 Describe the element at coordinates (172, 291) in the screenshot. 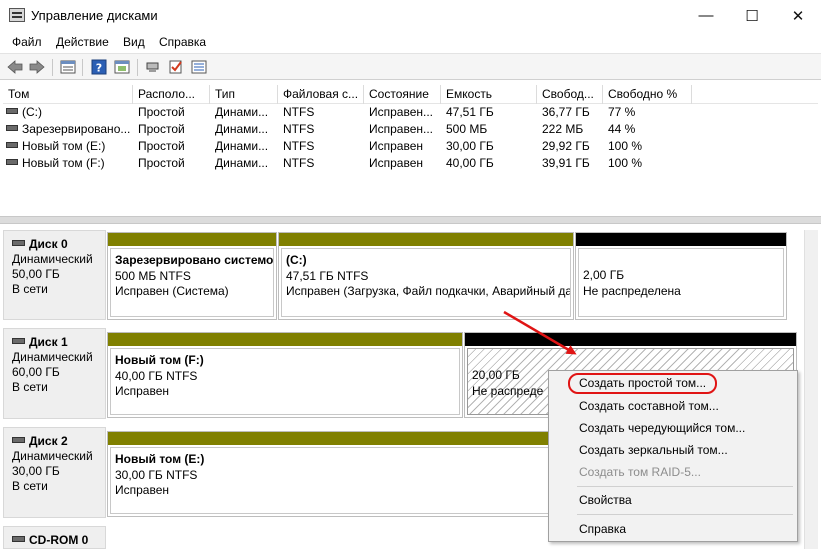

I see `partition-state: Исправен (Система)` at that location.